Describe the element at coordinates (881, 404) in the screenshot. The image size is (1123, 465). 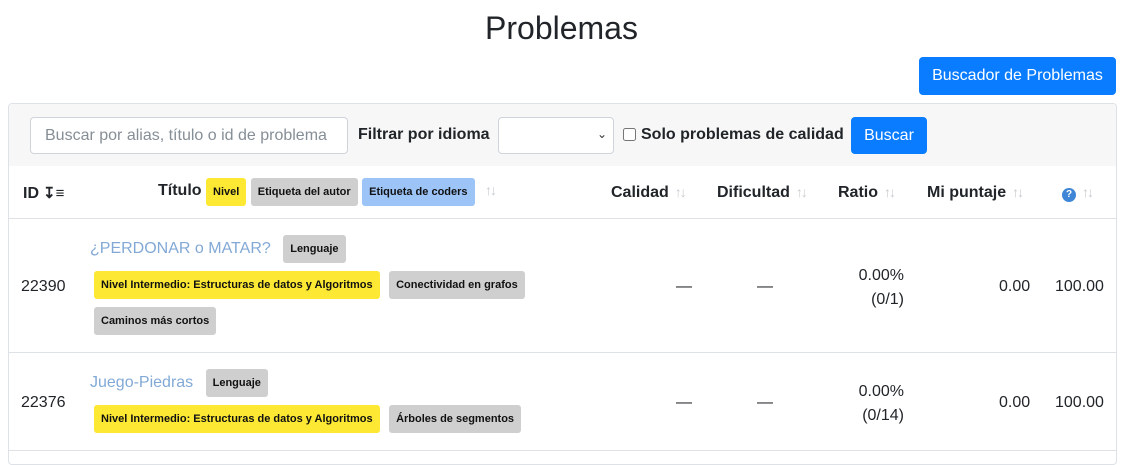
I see `ratio-cell: 0.00% (0/14)` at that location.